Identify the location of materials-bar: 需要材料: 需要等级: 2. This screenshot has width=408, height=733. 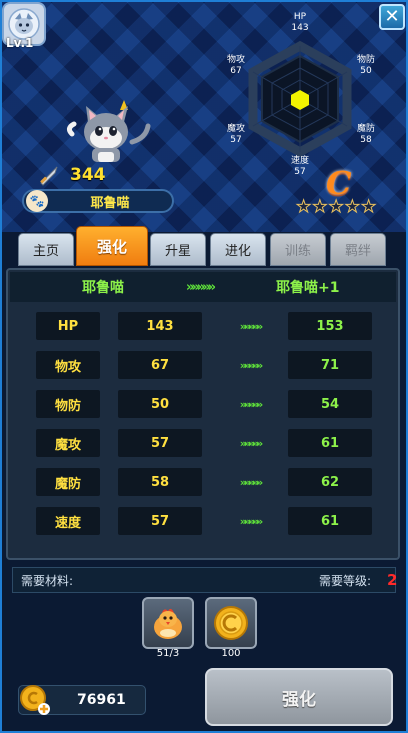
(205, 580).